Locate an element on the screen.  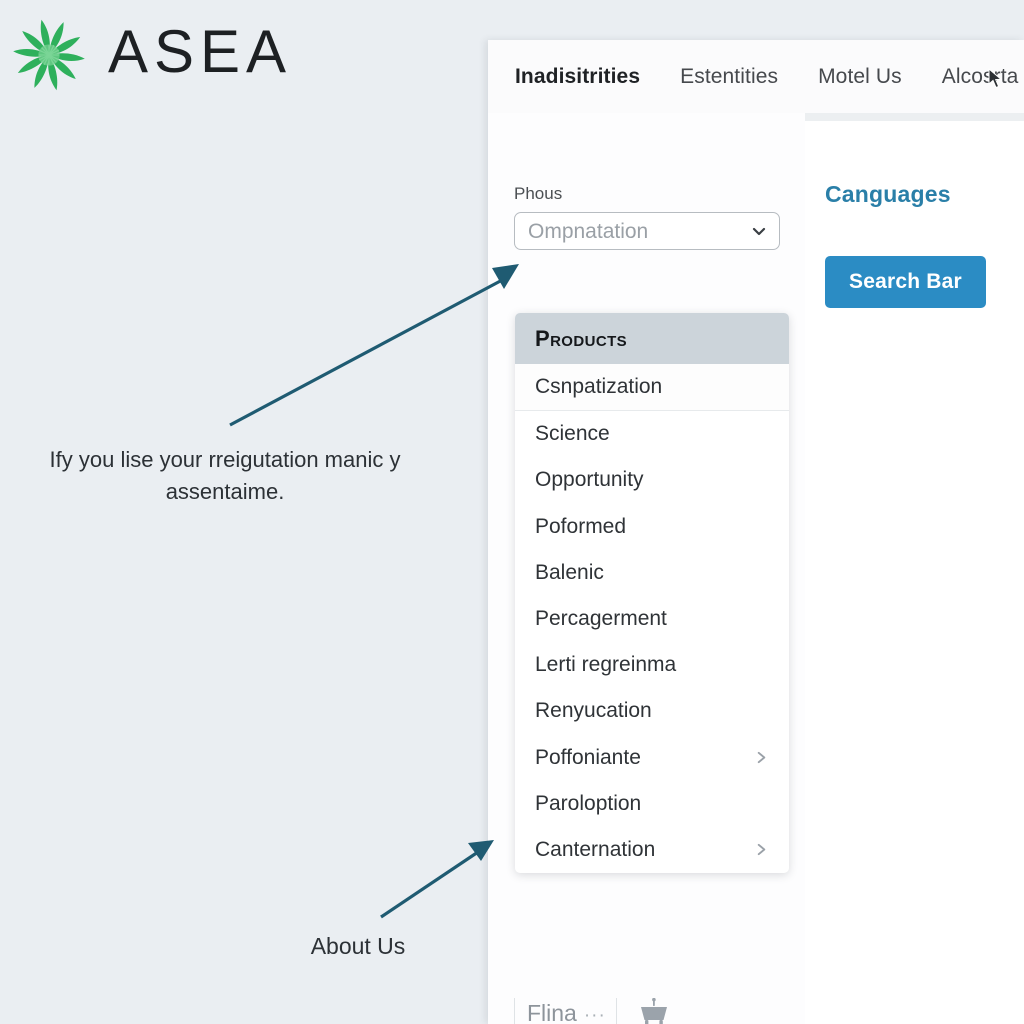
menu-item-label: Balenic is located at coordinates (569, 572).